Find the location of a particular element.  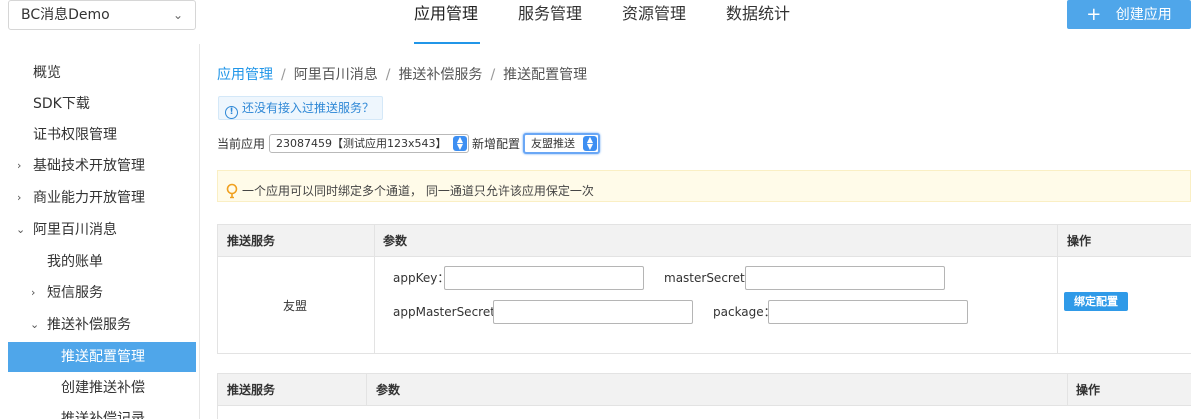

breadcrumb-item: 推送补偿服务 is located at coordinates (440, 75).